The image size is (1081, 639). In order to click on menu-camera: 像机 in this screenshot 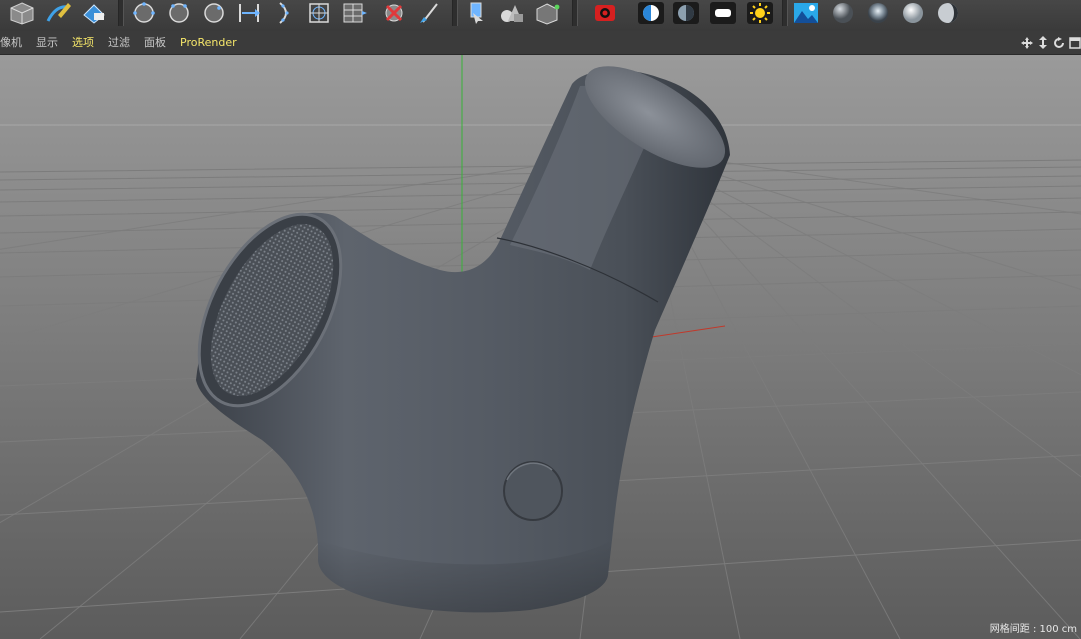, I will do `click(11, 42)`.